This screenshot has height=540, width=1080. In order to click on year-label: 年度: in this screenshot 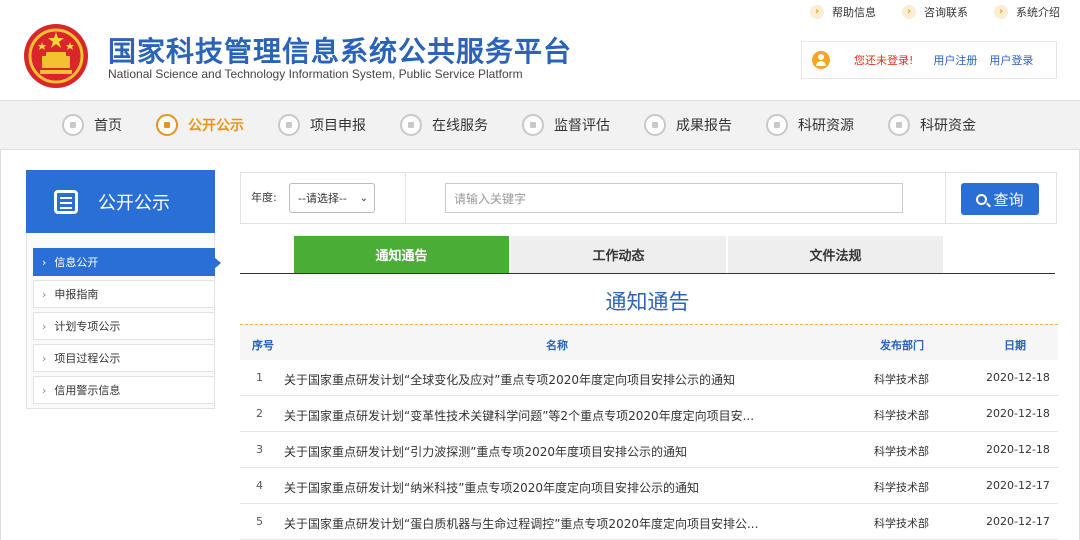, I will do `click(264, 197)`.